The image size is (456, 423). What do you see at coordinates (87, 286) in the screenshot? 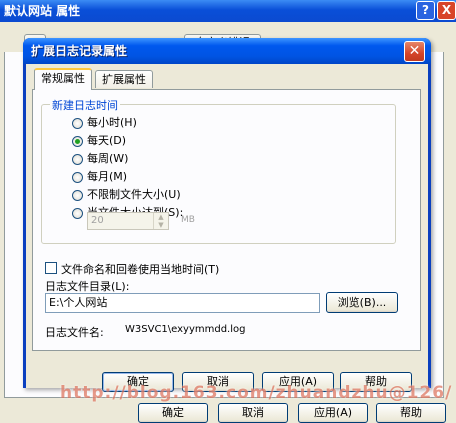
I see `log-dir-label: 日志文件目录(L):` at bounding box center [87, 286].